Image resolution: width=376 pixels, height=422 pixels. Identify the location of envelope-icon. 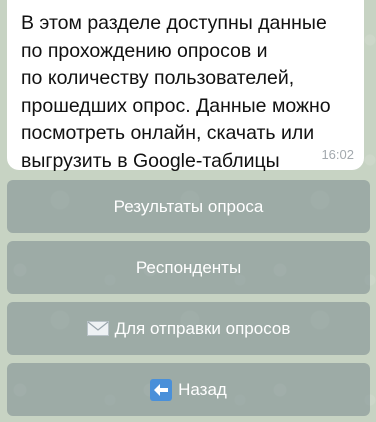
(97, 328).